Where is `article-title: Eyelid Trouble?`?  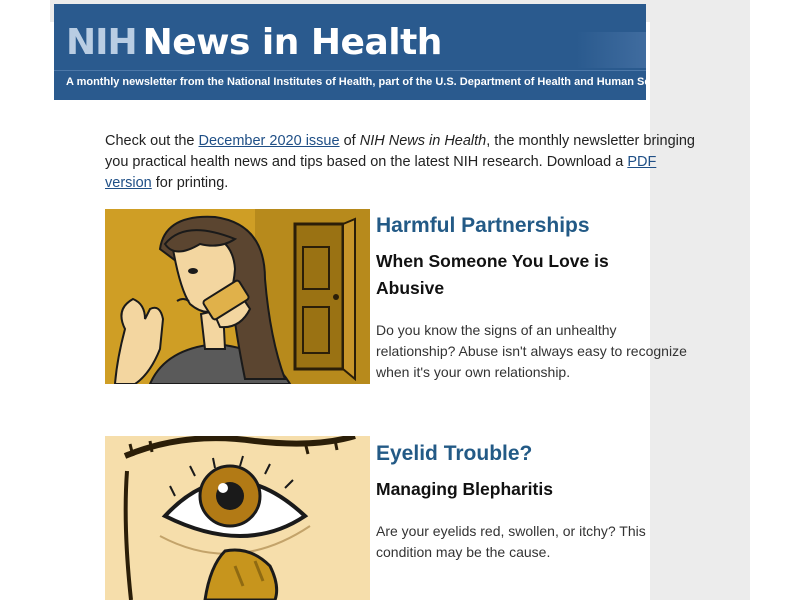
article-title: Eyelid Trouble? is located at coordinates (454, 454).